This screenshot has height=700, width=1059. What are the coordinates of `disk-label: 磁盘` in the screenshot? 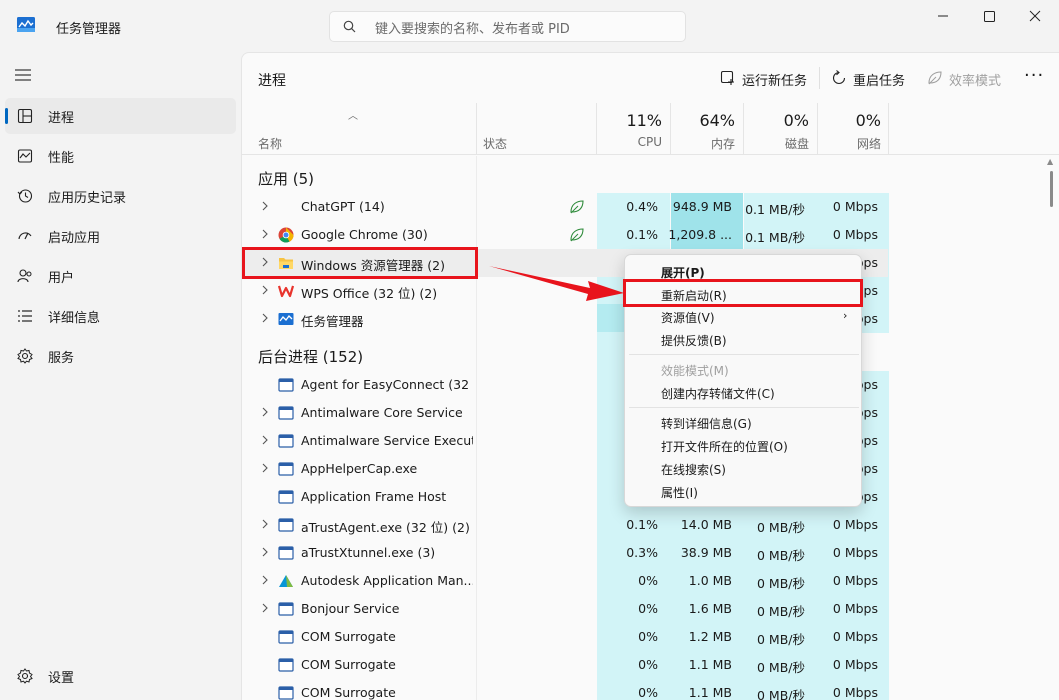 It's located at (796, 144).